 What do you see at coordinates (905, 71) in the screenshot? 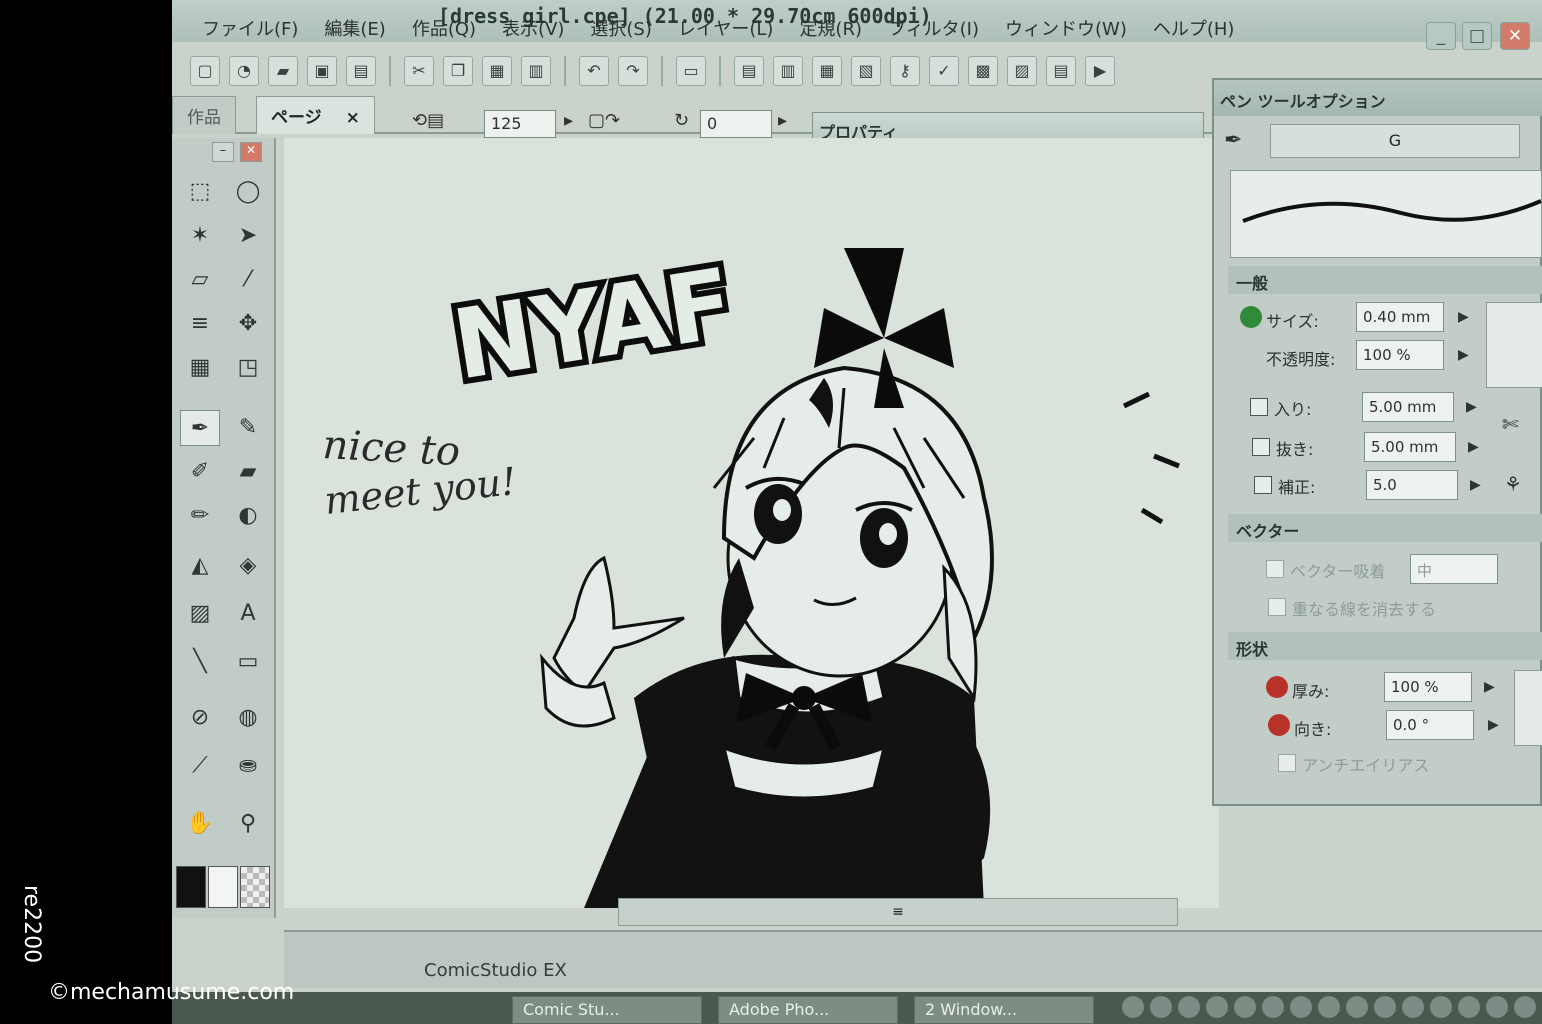
I see `key-icon: ⚷` at bounding box center [905, 71].